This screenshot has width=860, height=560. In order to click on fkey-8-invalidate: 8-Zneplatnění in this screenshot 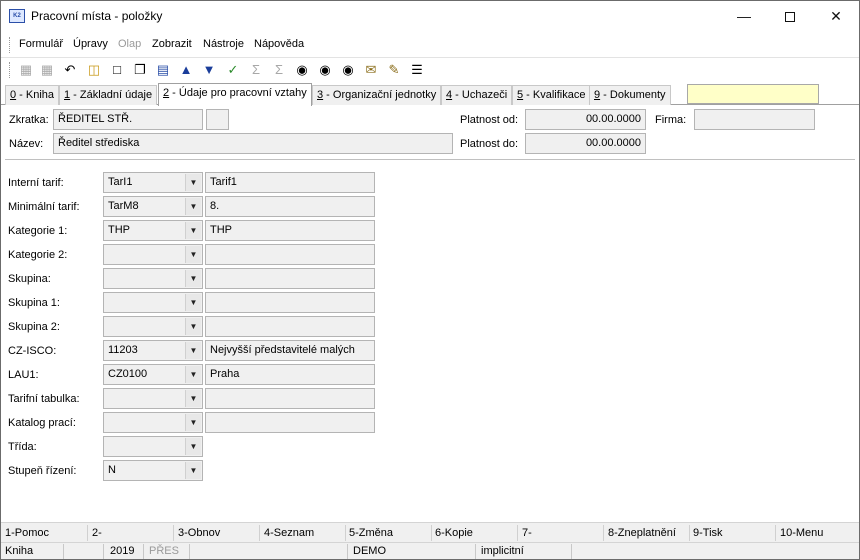, I will do `click(642, 533)`.